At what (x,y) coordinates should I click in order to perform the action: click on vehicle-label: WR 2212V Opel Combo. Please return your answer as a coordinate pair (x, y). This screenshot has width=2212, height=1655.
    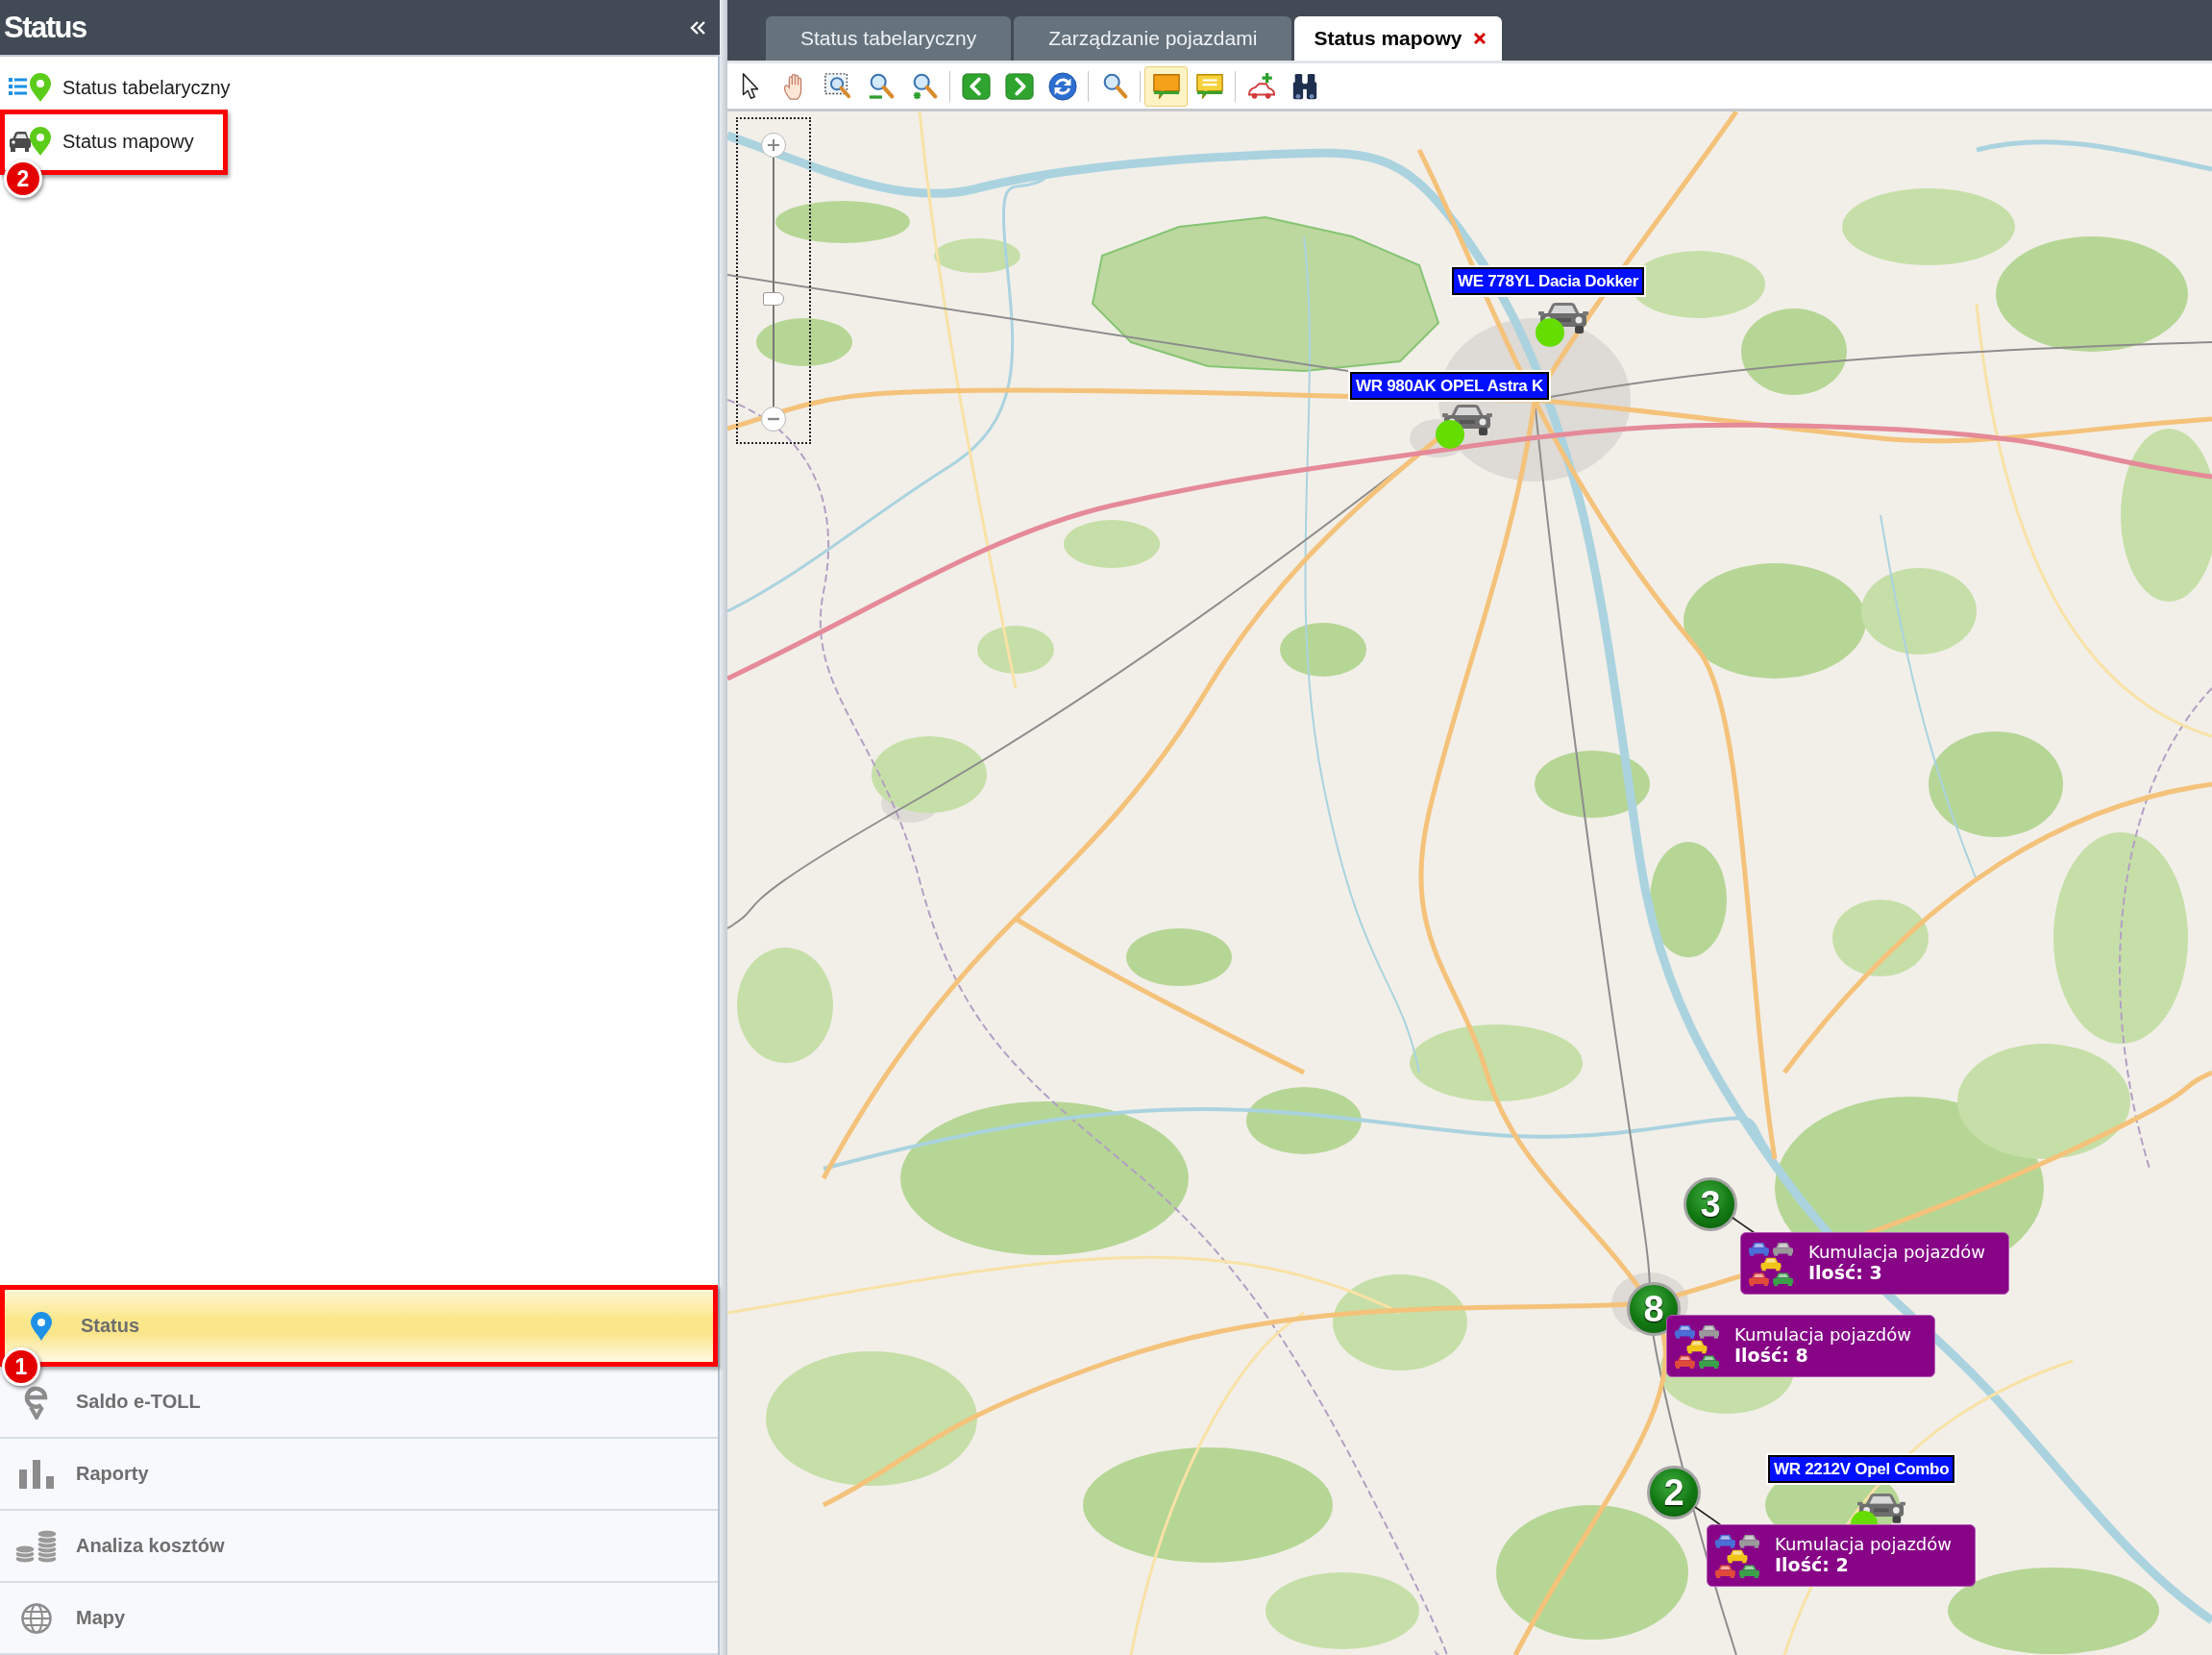
    Looking at the image, I should click on (1861, 1469).